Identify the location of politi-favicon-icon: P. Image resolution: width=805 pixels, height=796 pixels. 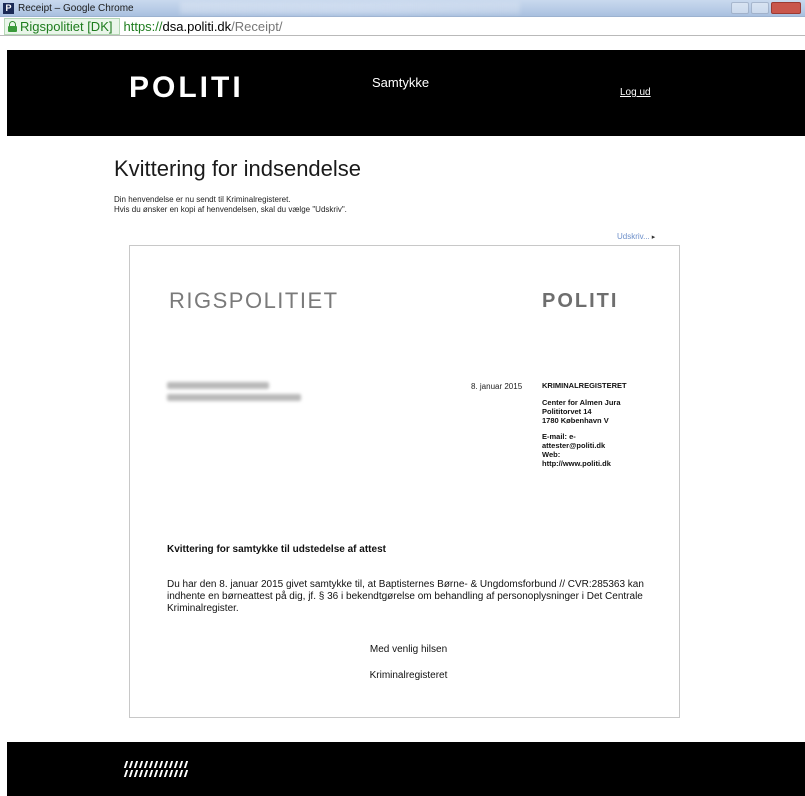
(8, 8).